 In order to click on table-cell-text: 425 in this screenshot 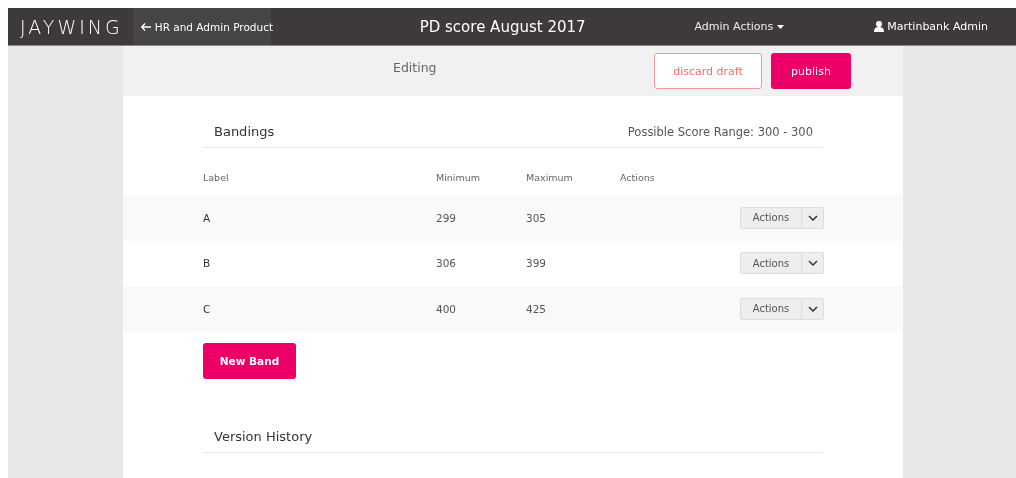, I will do `click(537, 308)`.